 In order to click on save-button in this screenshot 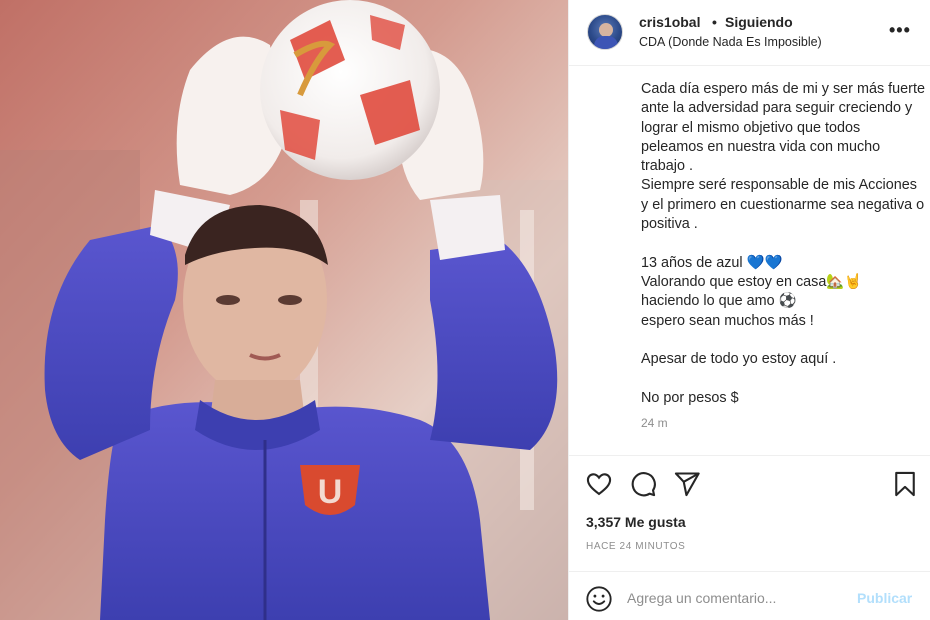, I will do `click(905, 484)`.